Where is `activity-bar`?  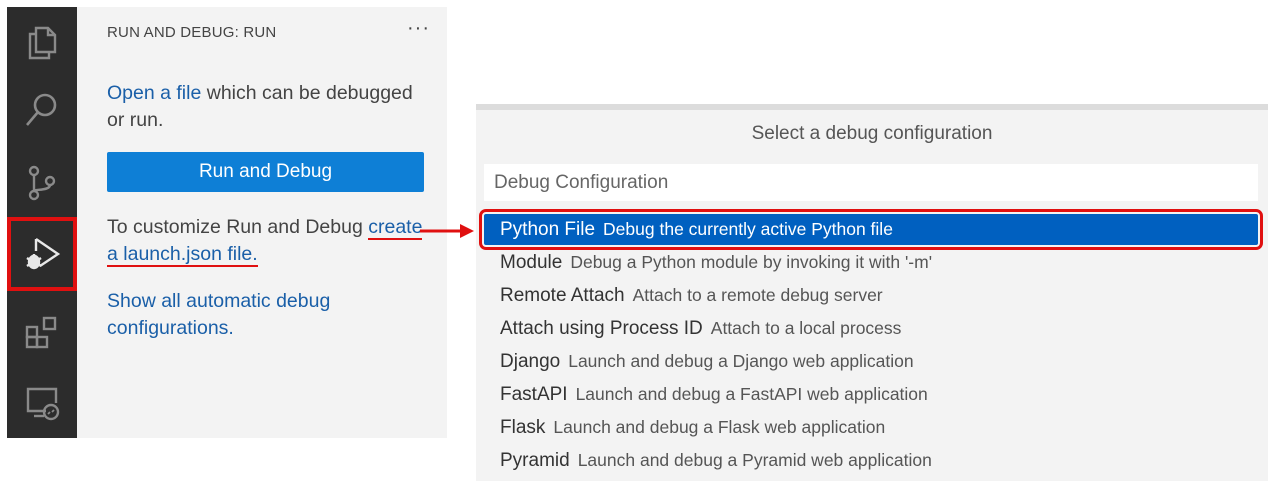
activity-bar is located at coordinates (42, 222).